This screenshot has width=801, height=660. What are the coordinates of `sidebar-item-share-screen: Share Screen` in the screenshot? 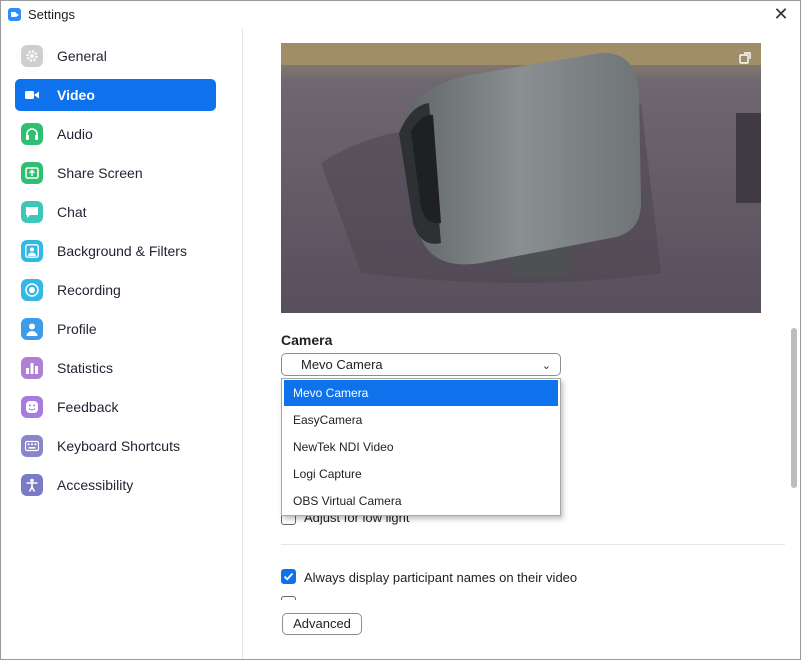 It's located at (115, 173).